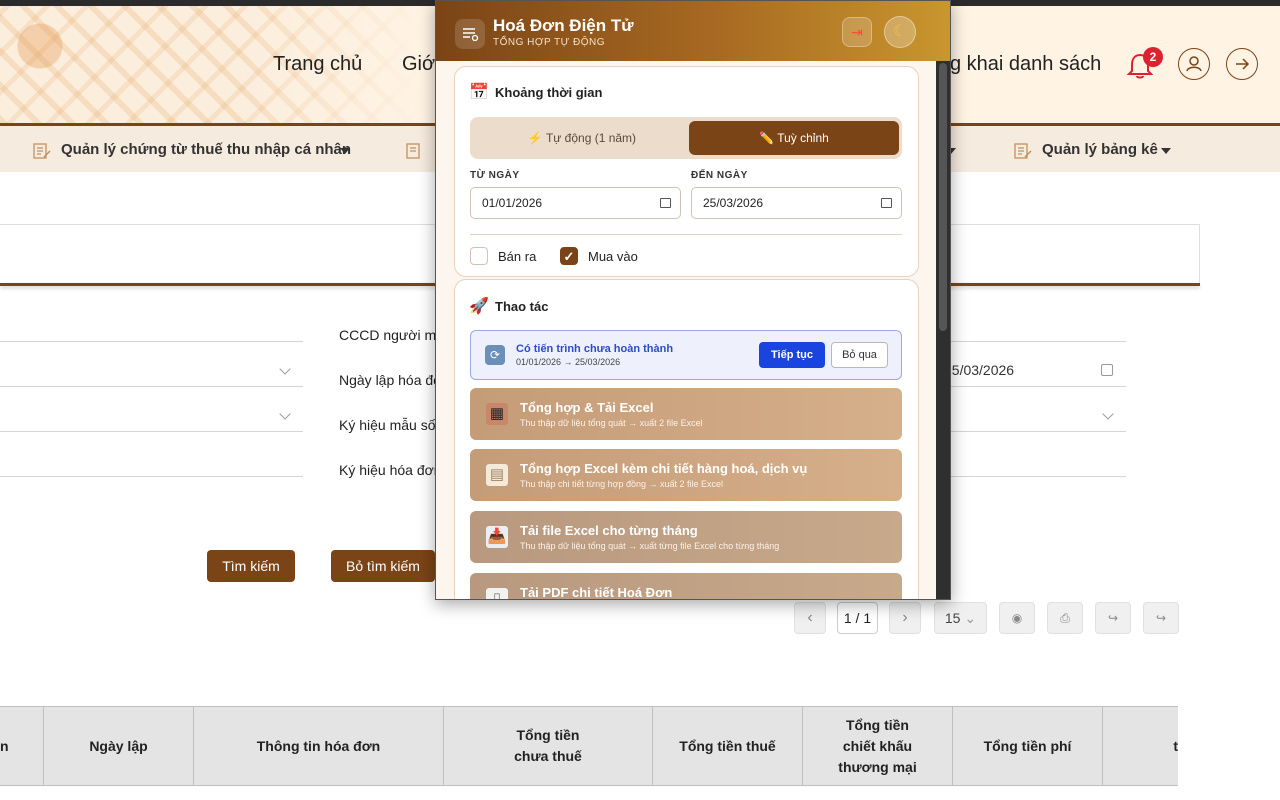 This screenshot has width=1280, height=800. Describe the element at coordinates (549, 92) in the screenshot. I see `time-range-title: Khoảng thời gian` at that location.